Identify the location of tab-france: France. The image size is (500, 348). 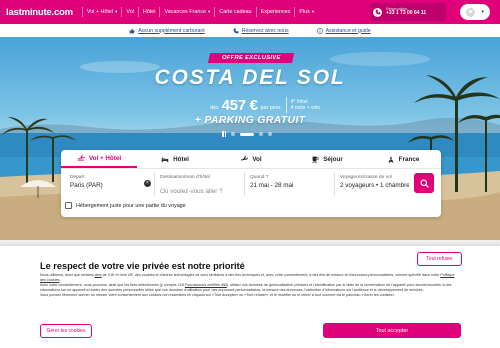
(403, 159).